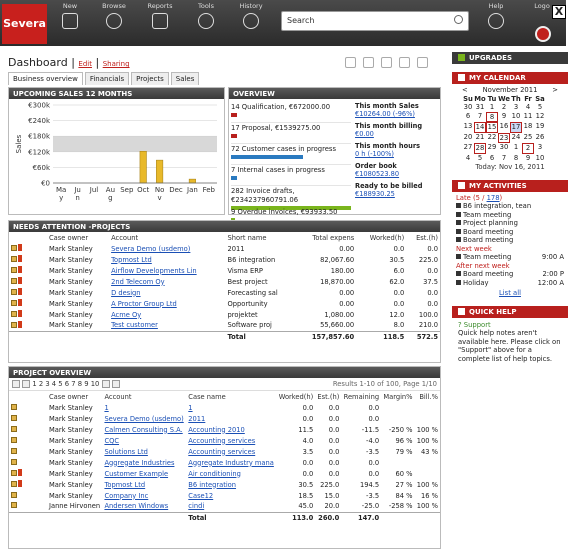 Image resolution: width=573 pixels, height=551 pixels. I want to click on severa-logo: Severa, so click(24, 24).